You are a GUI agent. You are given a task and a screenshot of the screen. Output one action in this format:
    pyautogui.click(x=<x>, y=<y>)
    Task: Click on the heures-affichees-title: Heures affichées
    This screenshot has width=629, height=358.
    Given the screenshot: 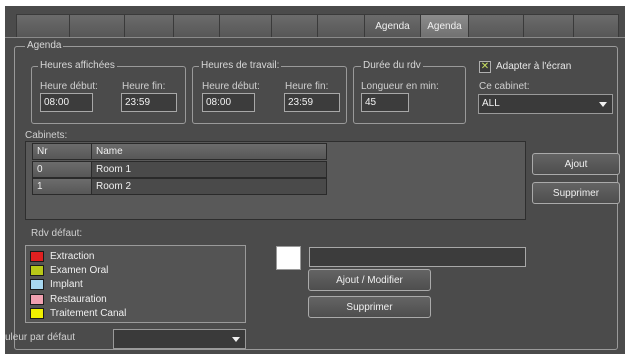 What is the action you would take?
    pyautogui.click(x=77, y=66)
    